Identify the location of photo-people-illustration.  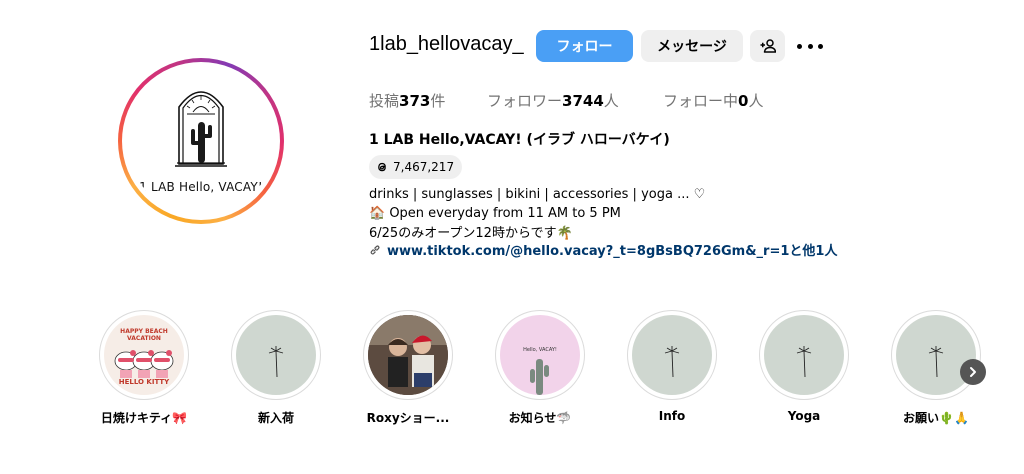
(408, 355).